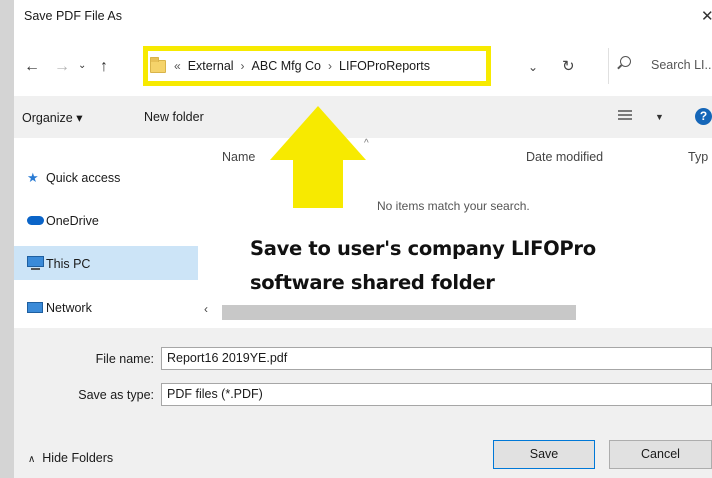  Describe the element at coordinates (68, 264) in the screenshot. I see `sidebar-item-this-pc: This PC` at that location.